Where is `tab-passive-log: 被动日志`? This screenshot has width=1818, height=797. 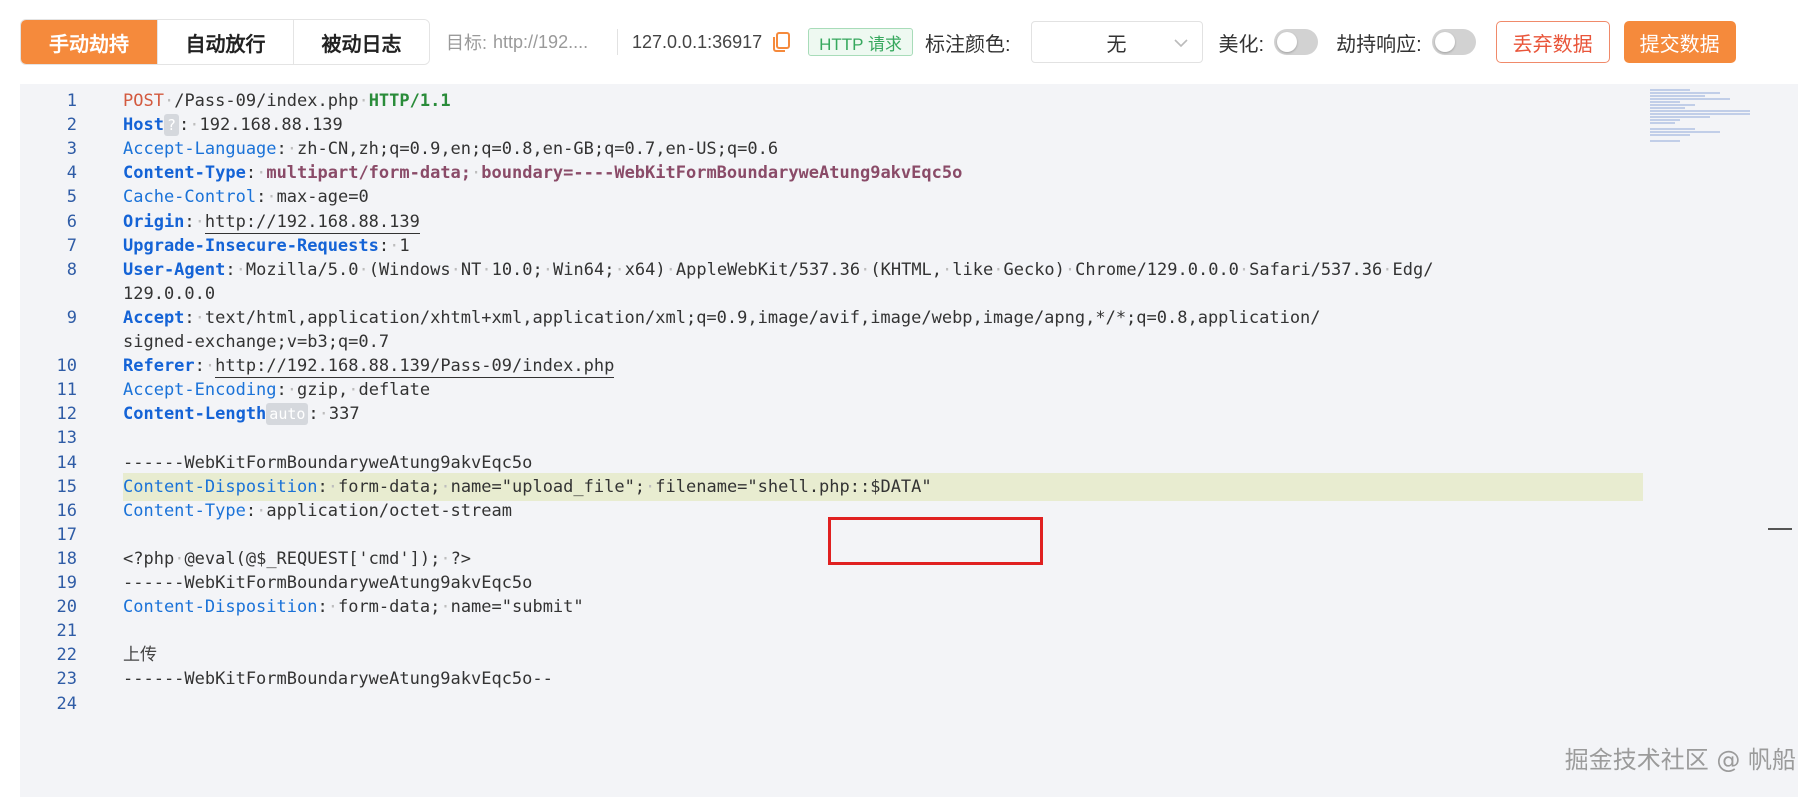 tab-passive-log: 被动日志 is located at coordinates (361, 42).